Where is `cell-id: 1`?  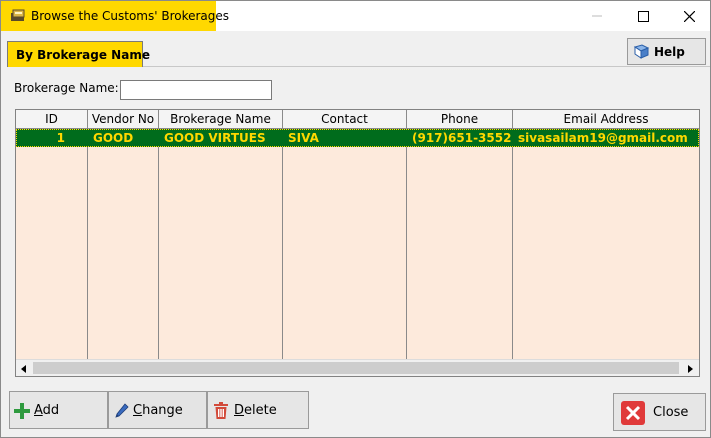
cell-id: 1 is located at coordinates (60, 138).